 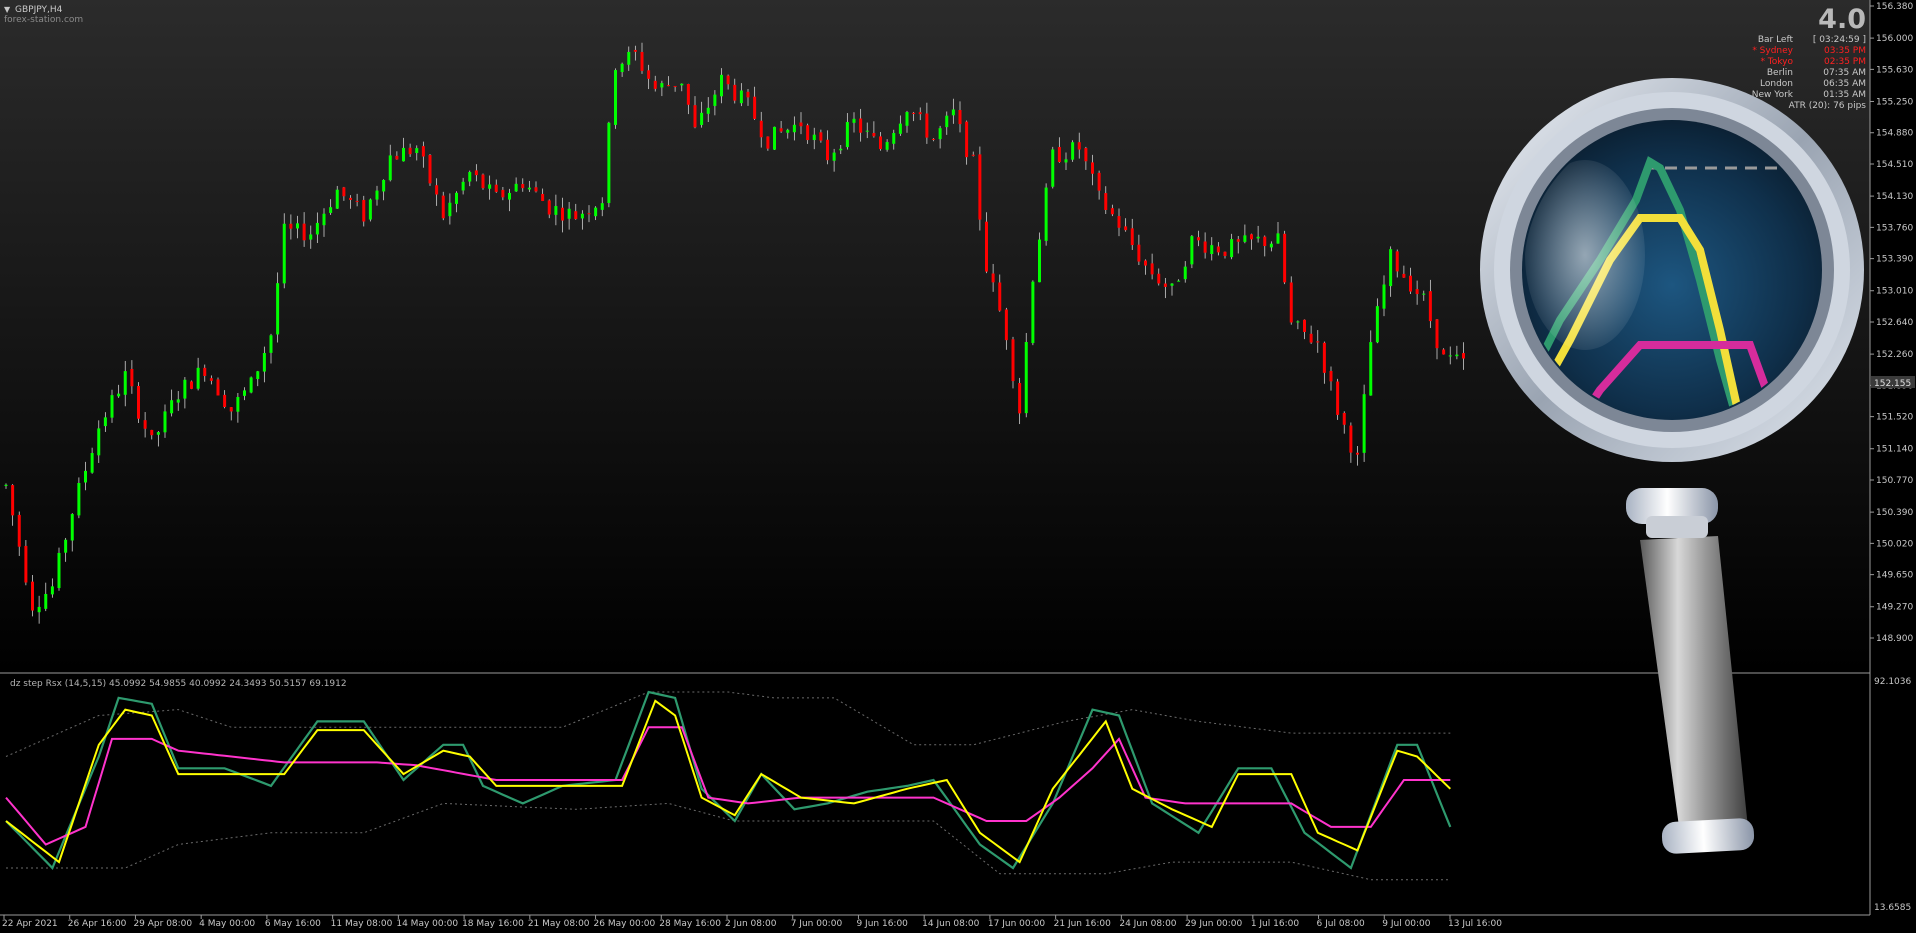 What do you see at coordinates (1776, 62) in the screenshot?
I see `session-name: * Tokyo` at bounding box center [1776, 62].